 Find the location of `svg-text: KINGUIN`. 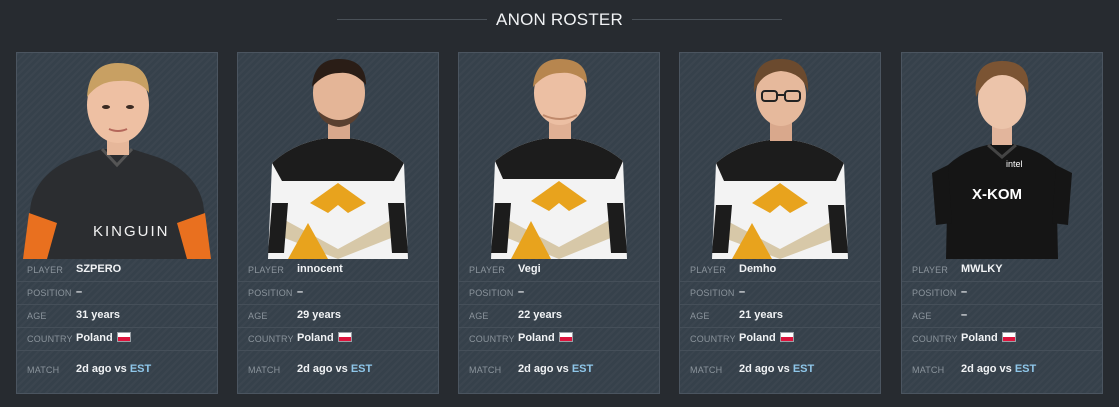

svg-text: KINGUIN is located at coordinates (131, 231).